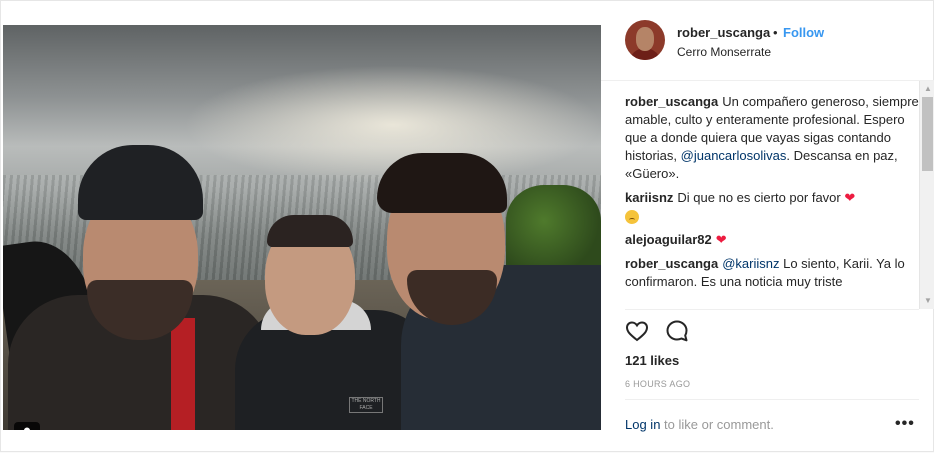  What do you see at coordinates (677, 331) in the screenshot?
I see `comment-bubble-icon` at bounding box center [677, 331].